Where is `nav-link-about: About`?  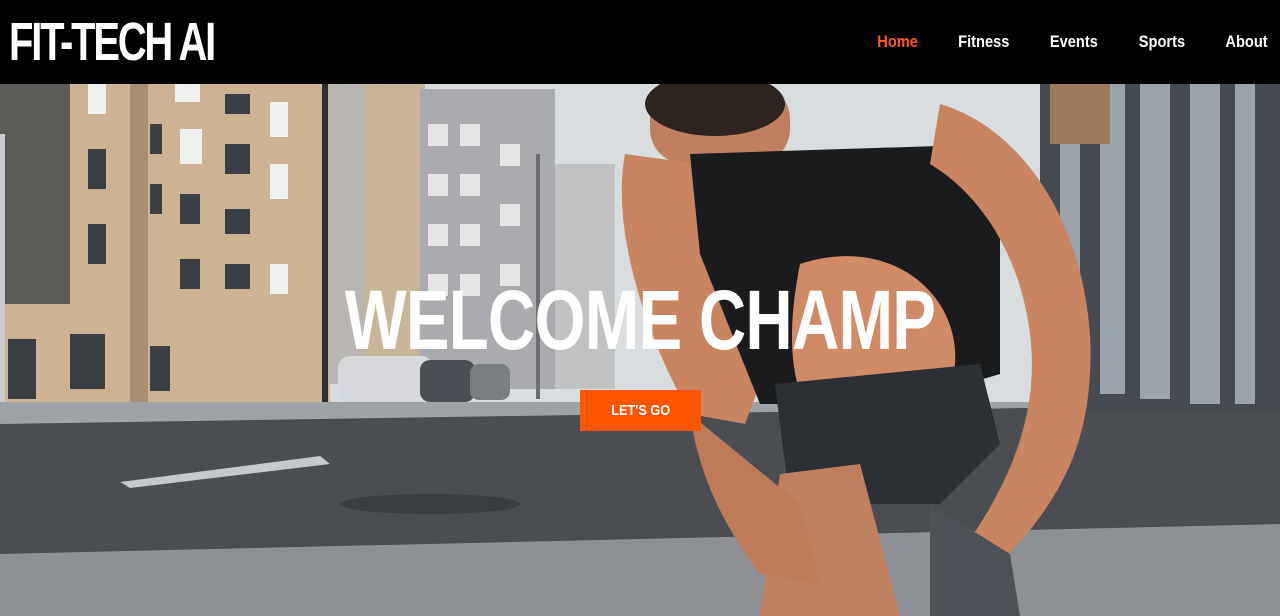
nav-link-about: About is located at coordinates (1246, 42).